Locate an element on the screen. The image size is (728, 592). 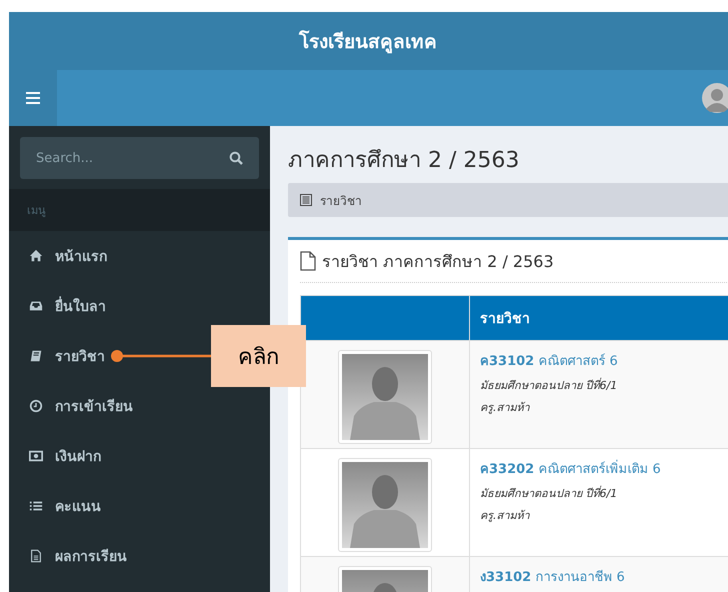
page-title: ภาคการศึกษา 2 / 2563 is located at coordinates (404, 161).